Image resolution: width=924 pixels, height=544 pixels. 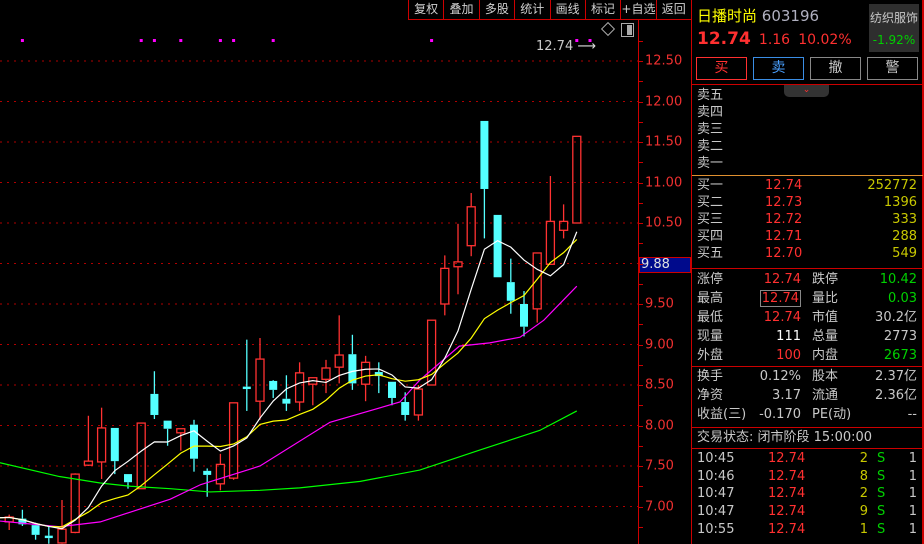 I want to click on tick-price: 12.74, so click(x=787, y=458).